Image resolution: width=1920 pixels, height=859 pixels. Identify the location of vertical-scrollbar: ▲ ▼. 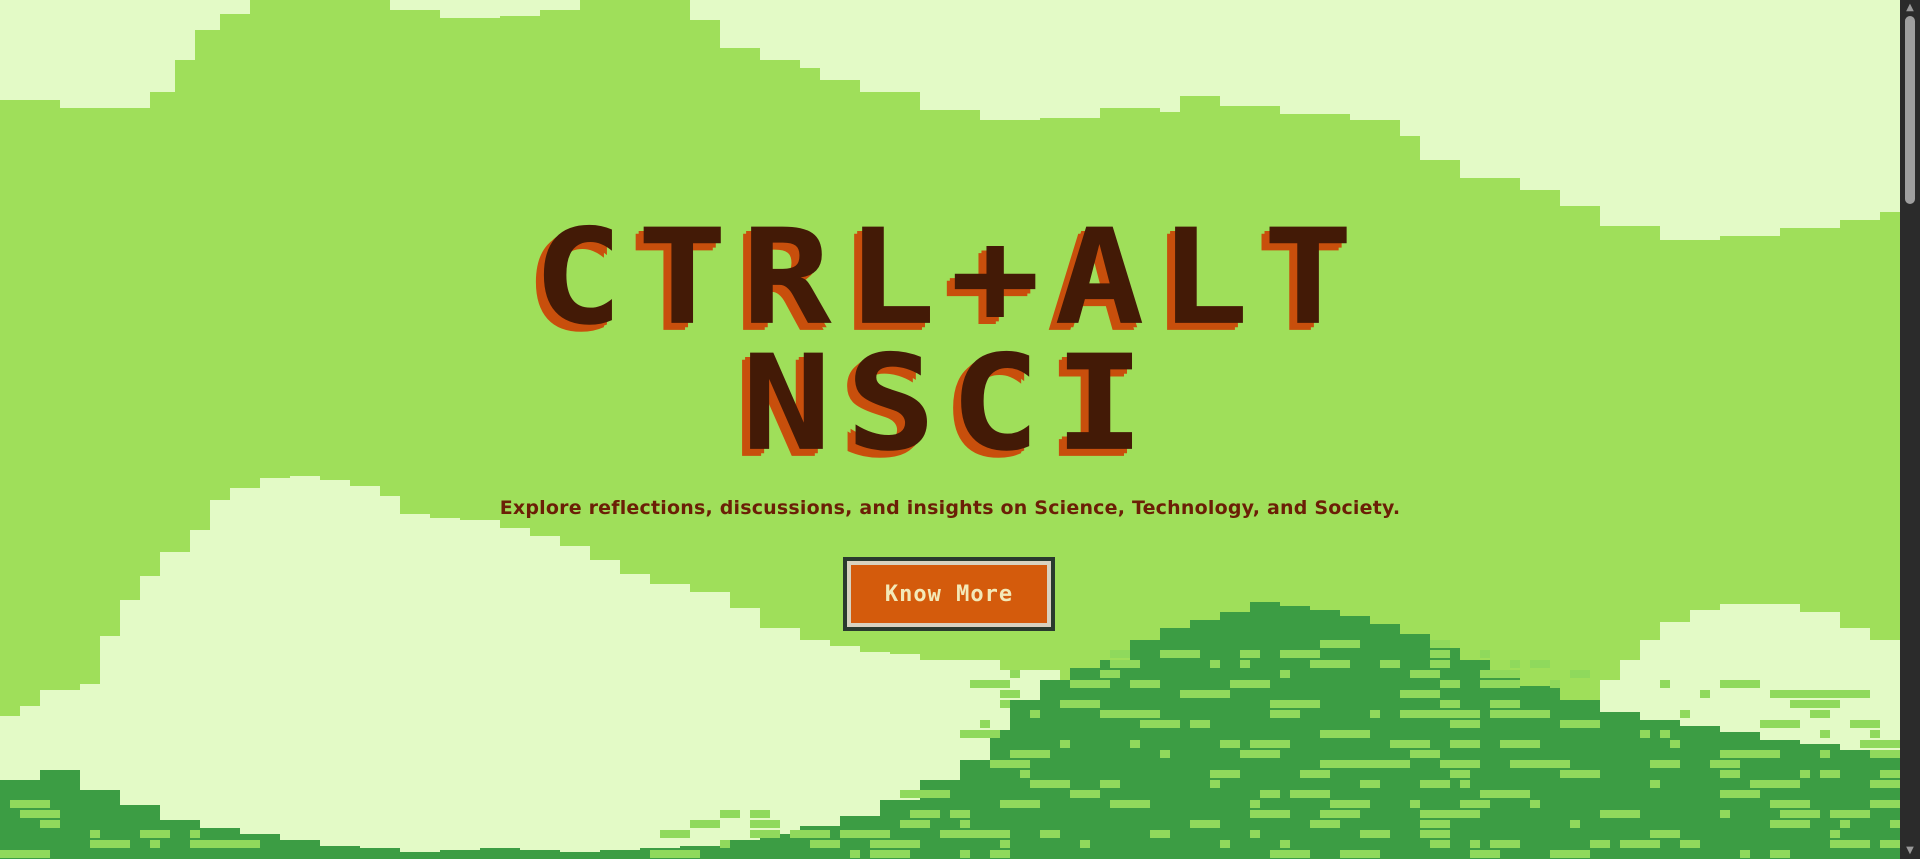
(1910, 429).